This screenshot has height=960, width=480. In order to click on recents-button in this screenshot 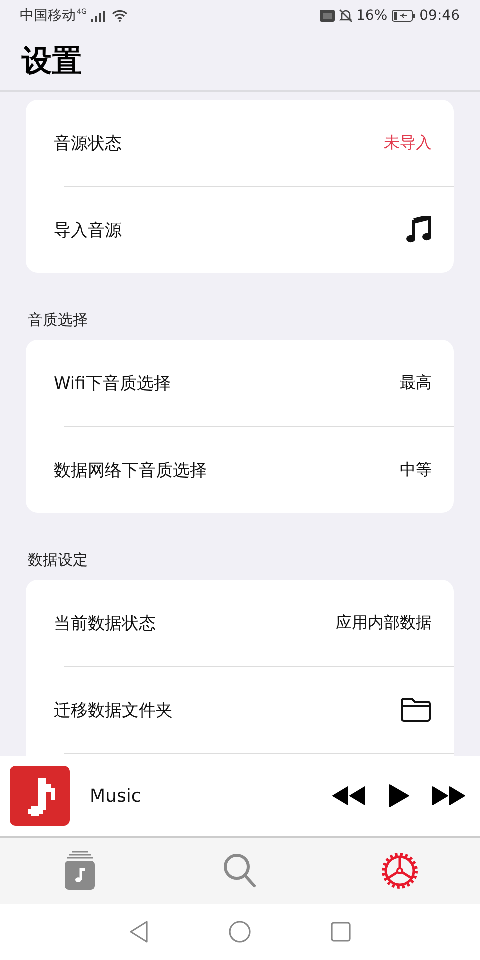, I will do `click(341, 932)`.